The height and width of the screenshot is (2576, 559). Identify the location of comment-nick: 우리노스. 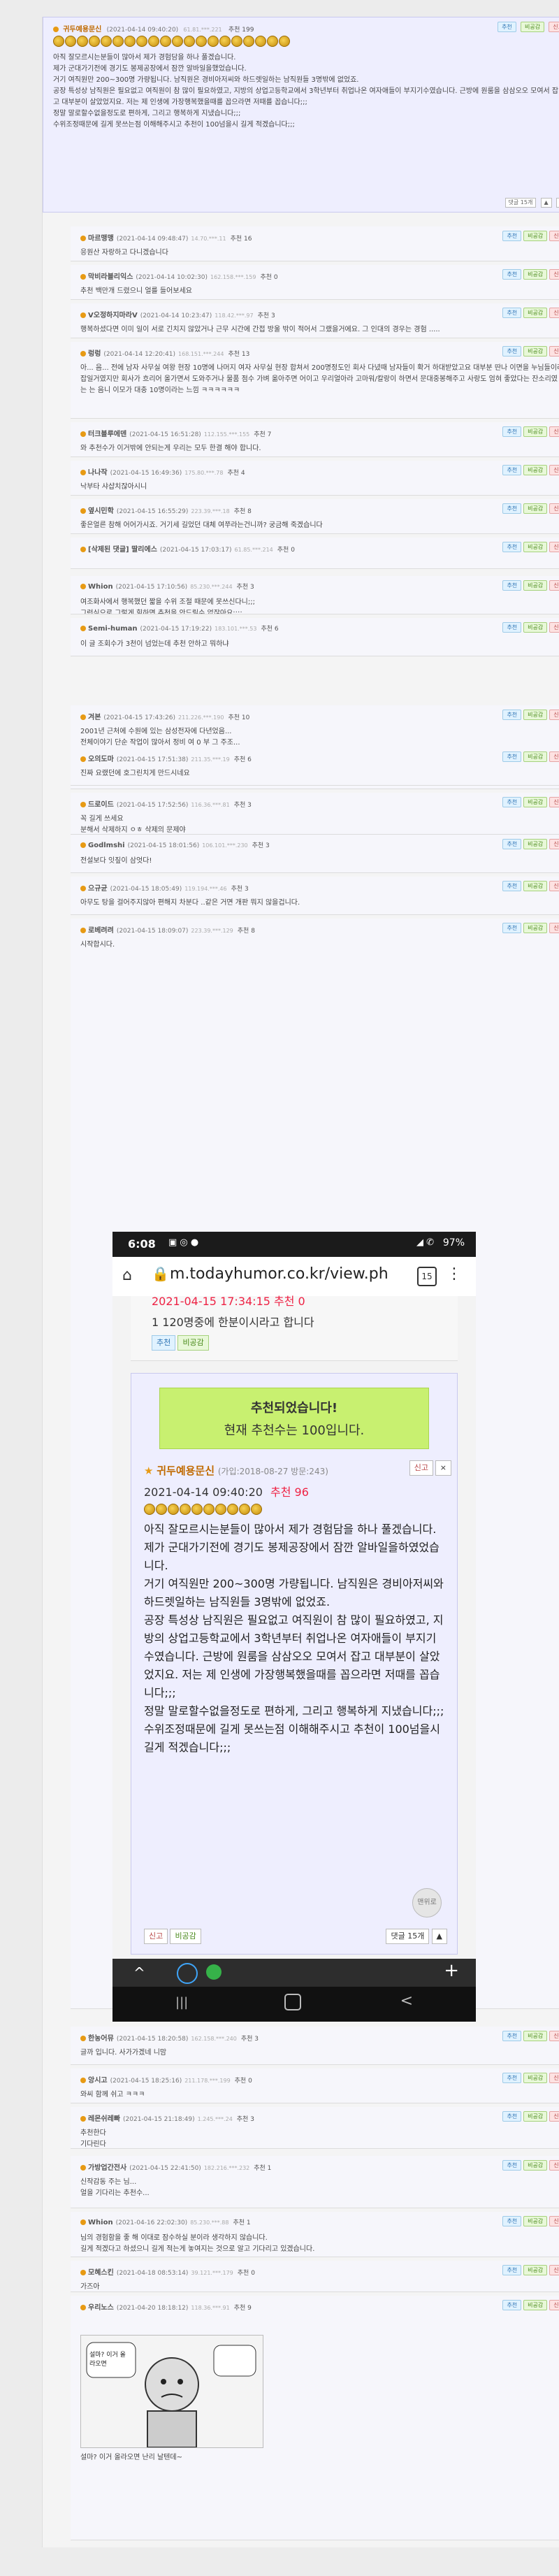
(101, 2308).